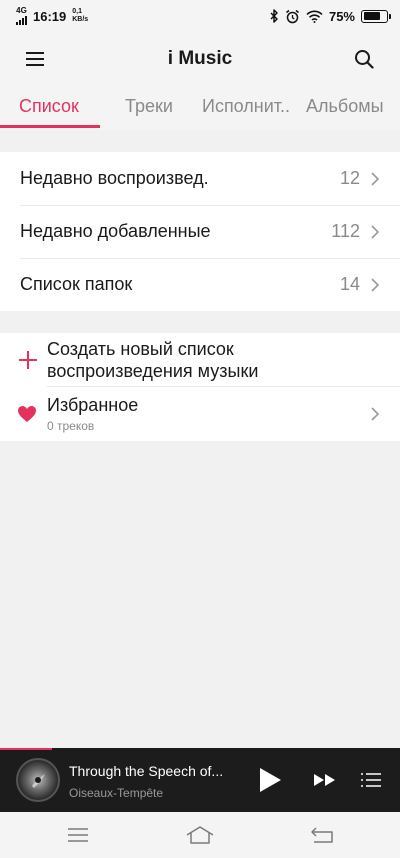  What do you see at coordinates (77, 11) in the screenshot?
I see `speed-value: 0,1` at bounding box center [77, 11].